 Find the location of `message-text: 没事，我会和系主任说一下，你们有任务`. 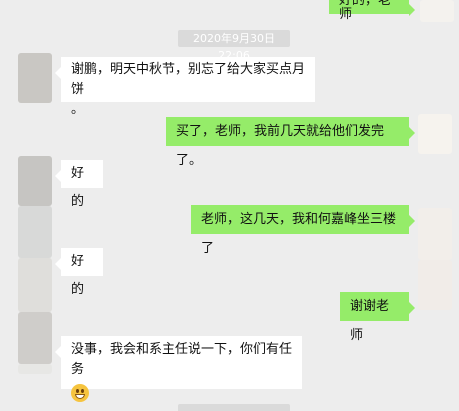

message-text: 没事，我会和系主任说一下，你们有任务 is located at coordinates (182, 359).